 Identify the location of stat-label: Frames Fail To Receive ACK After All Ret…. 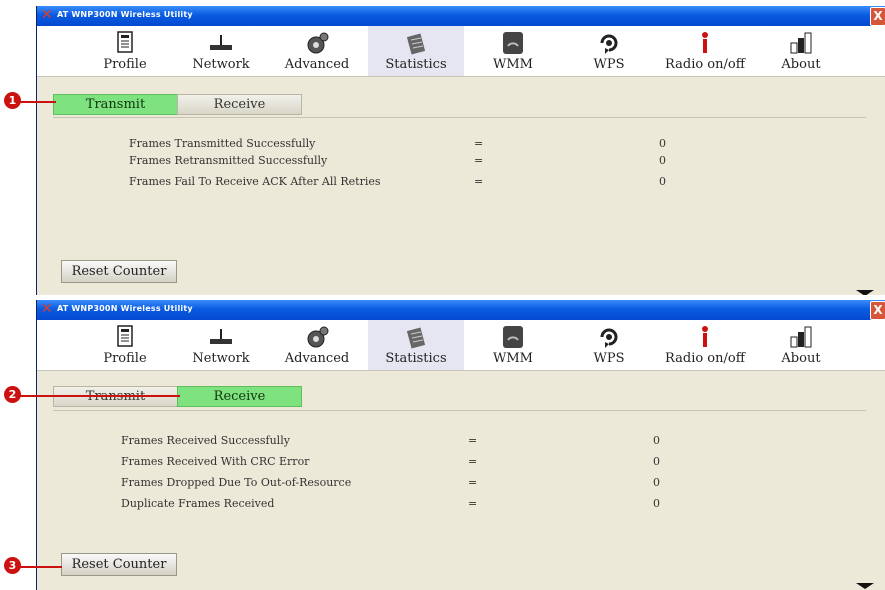
(255, 181).